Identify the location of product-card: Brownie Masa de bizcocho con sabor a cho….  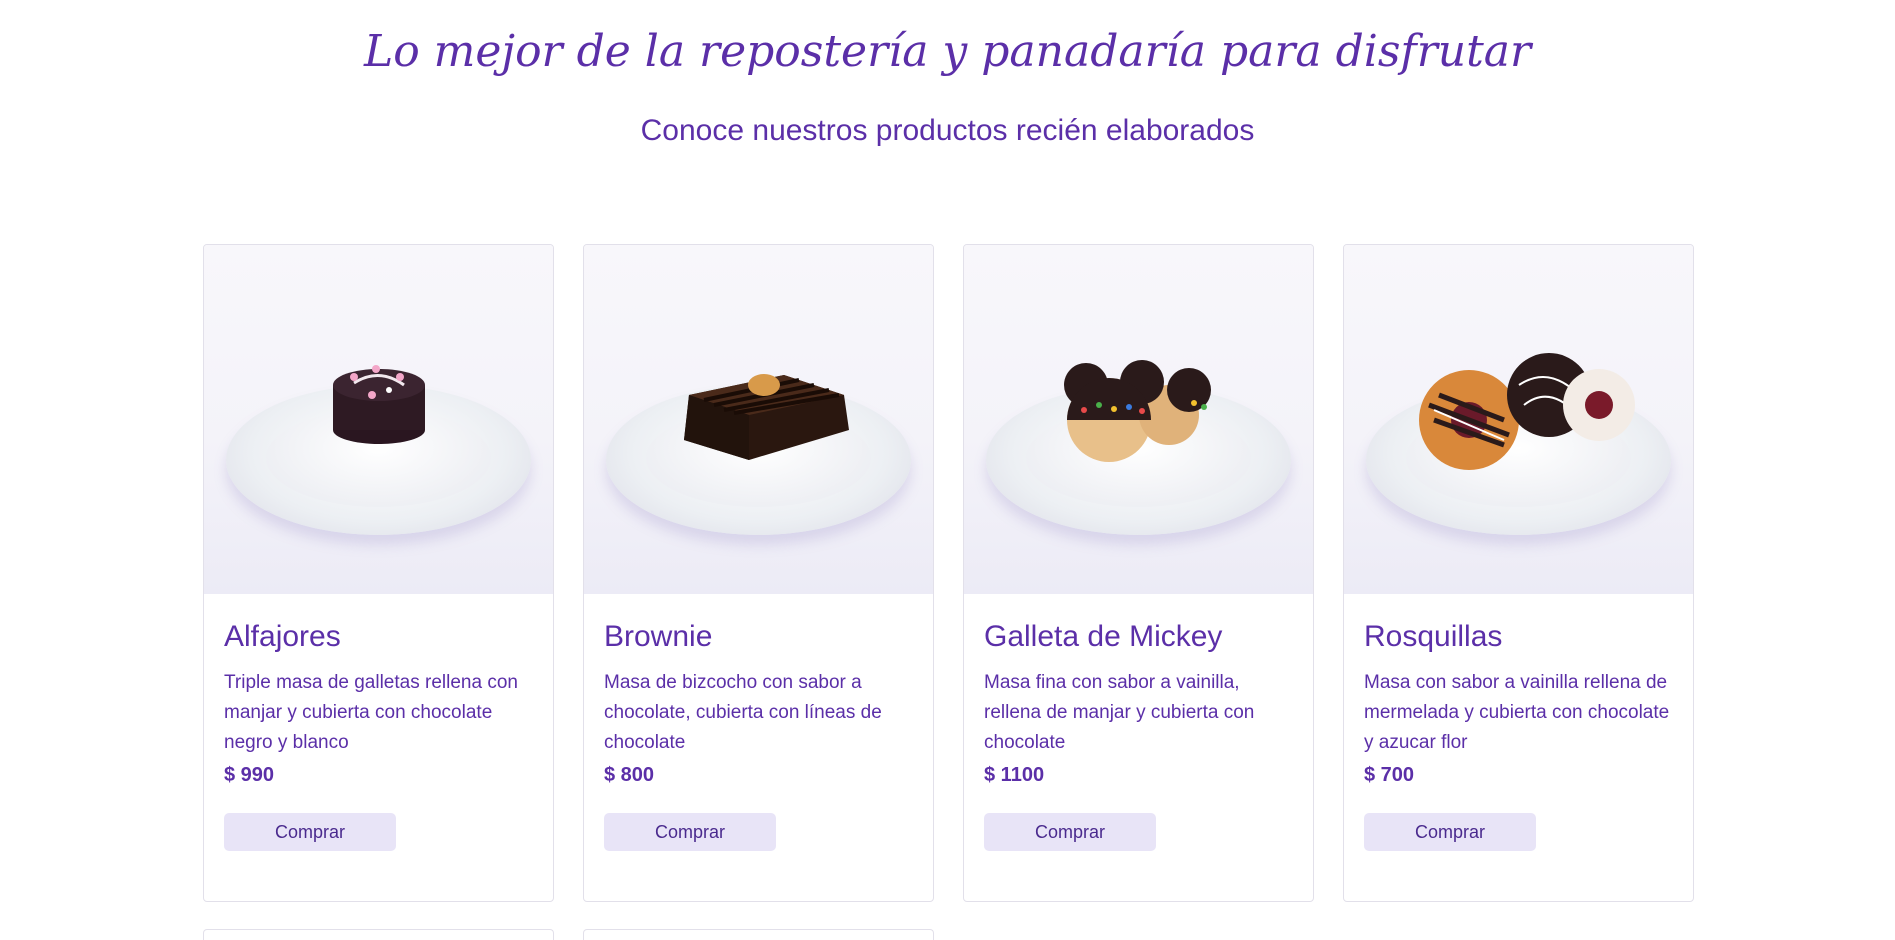
(758, 573).